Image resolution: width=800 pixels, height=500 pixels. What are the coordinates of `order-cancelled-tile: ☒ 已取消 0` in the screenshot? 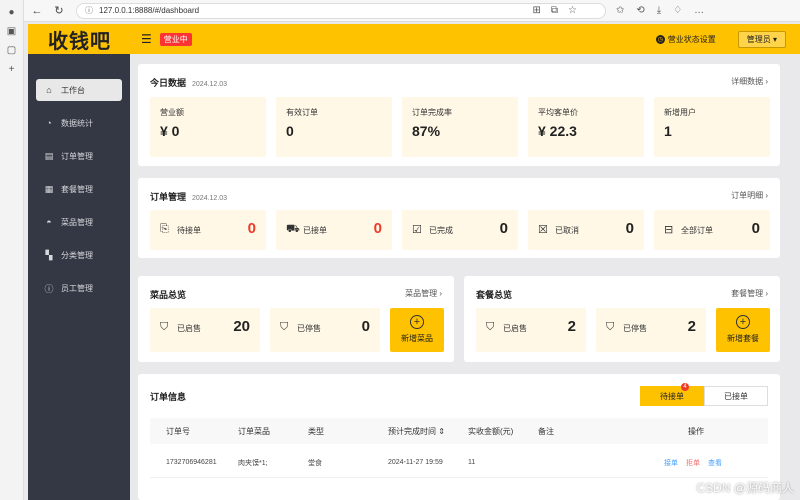 It's located at (586, 230).